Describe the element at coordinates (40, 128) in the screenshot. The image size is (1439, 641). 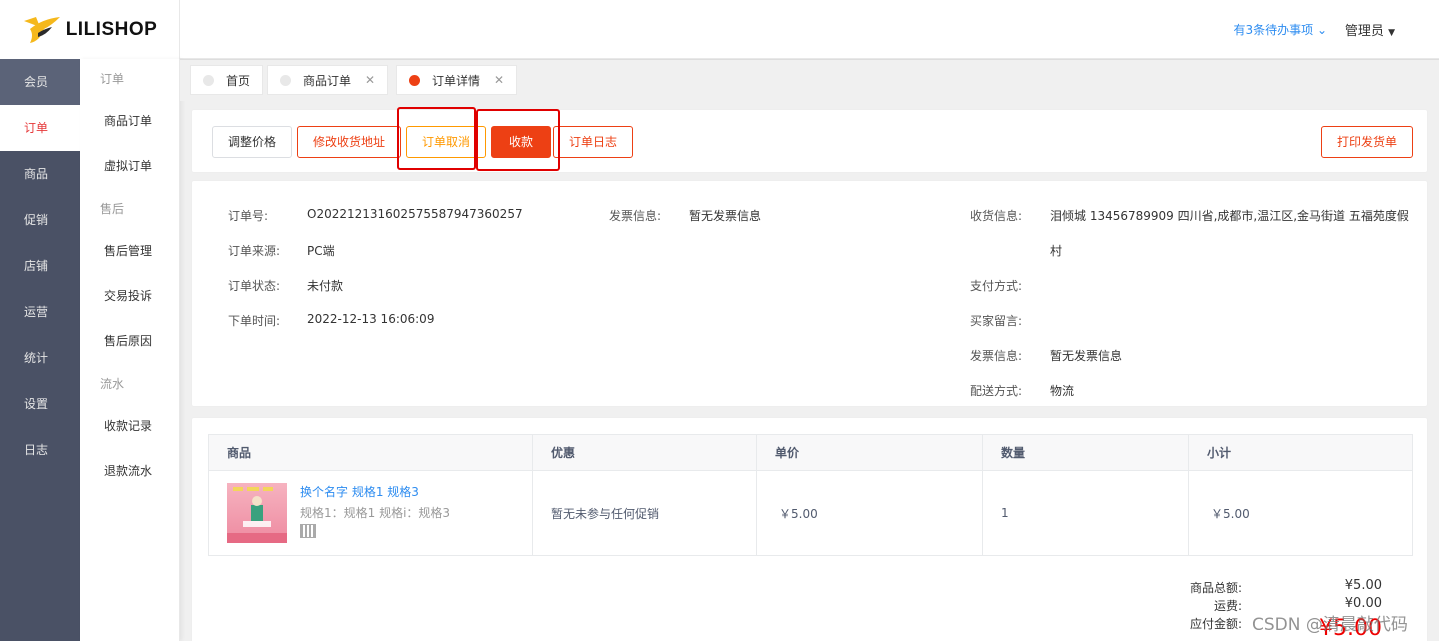
I see `nav-item-order: 订单` at that location.